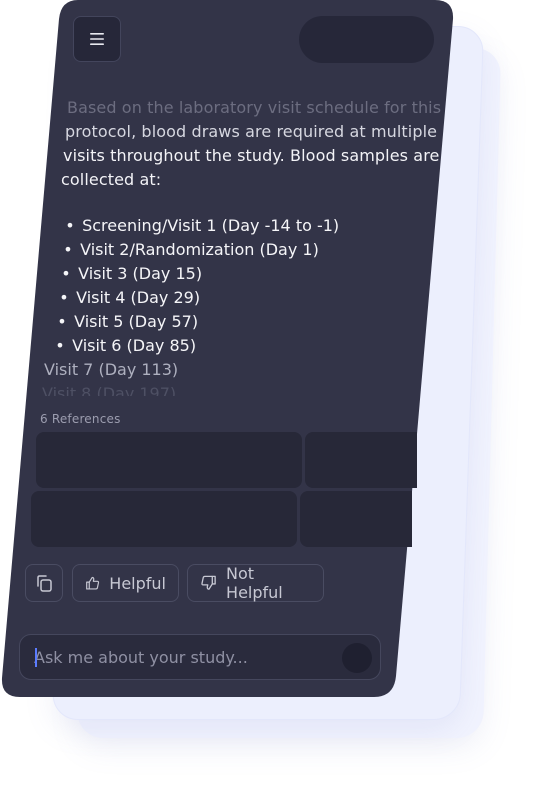 The width and height of the screenshot is (538, 808). Describe the element at coordinates (184, 657) in the screenshot. I see `chat-input` at that location.